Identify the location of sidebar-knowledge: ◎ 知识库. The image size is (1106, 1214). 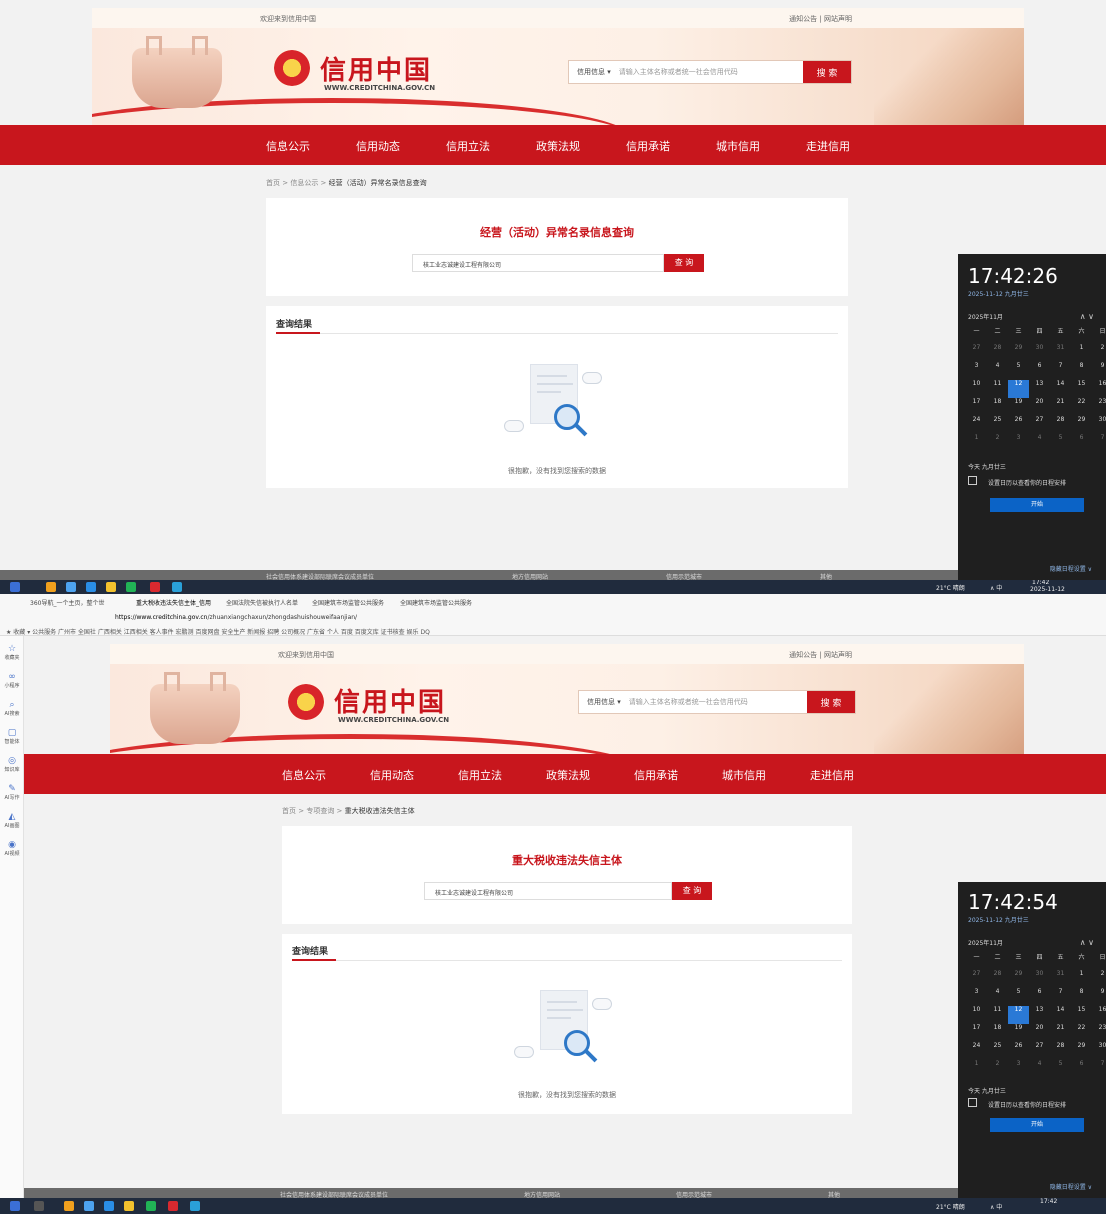
(12, 764).